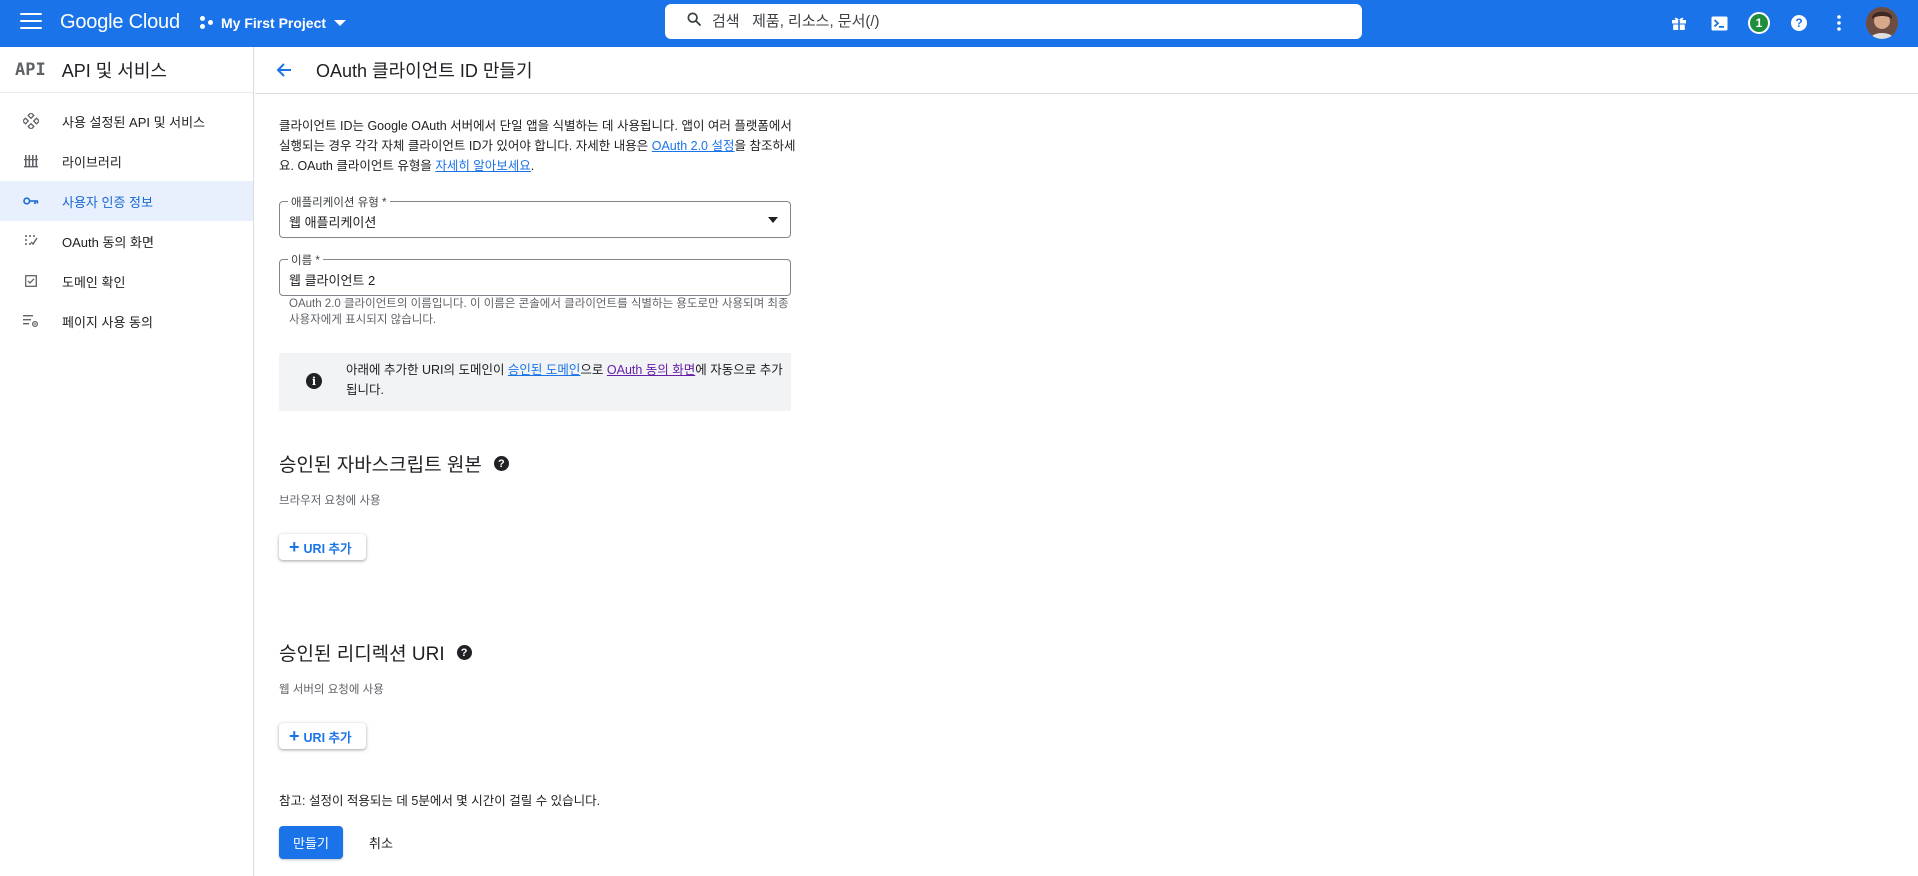 The height and width of the screenshot is (876, 1918). What do you see at coordinates (305, 260) in the screenshot?
I see `name-label: 이름 *` at bounding box center [305, 260].